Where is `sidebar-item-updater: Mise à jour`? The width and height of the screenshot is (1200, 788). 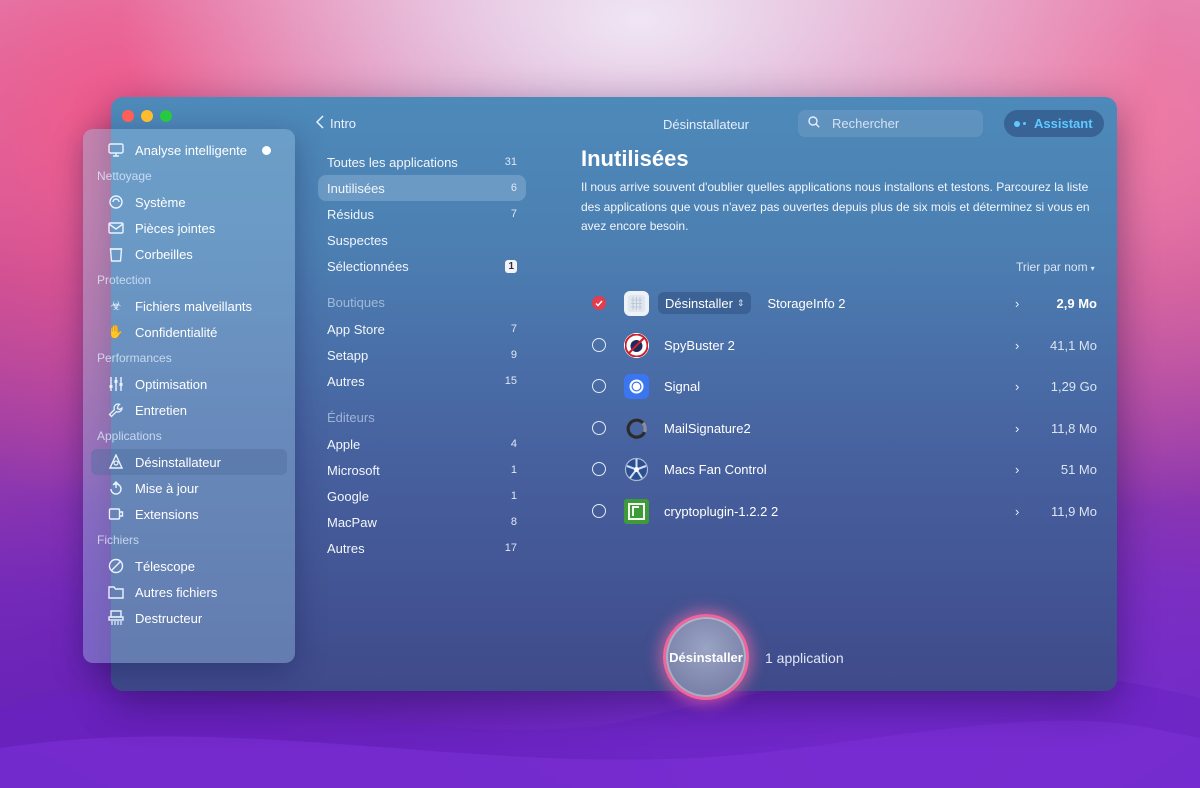
sidebar-item-updater: Mise à jour is located at coordinates (189, 488).